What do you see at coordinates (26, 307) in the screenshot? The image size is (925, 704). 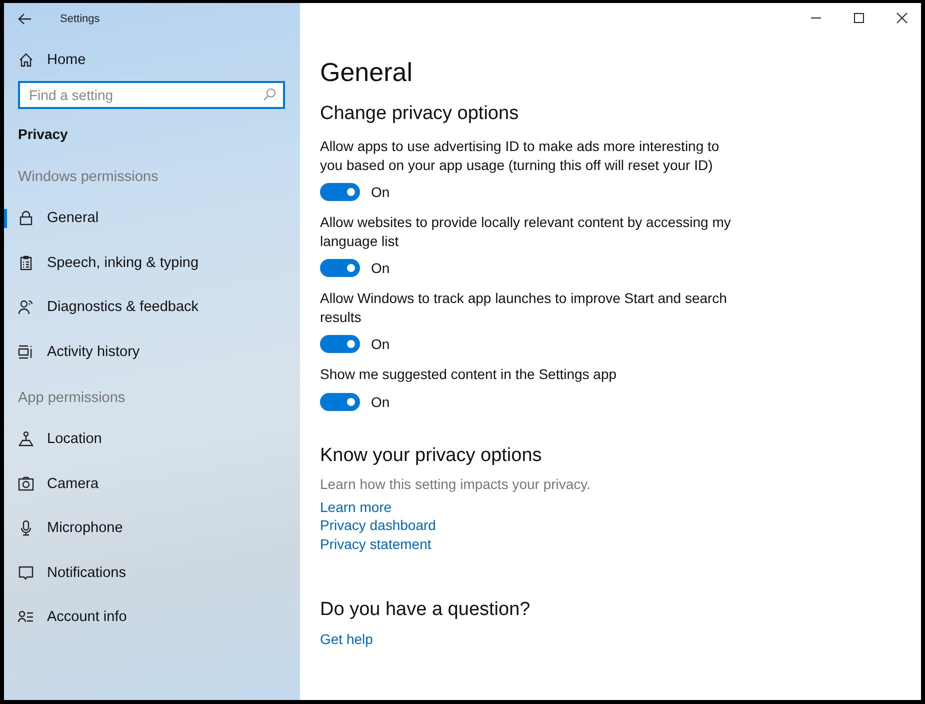 I see `person-wave-icon` at bounding box center [26, 307].